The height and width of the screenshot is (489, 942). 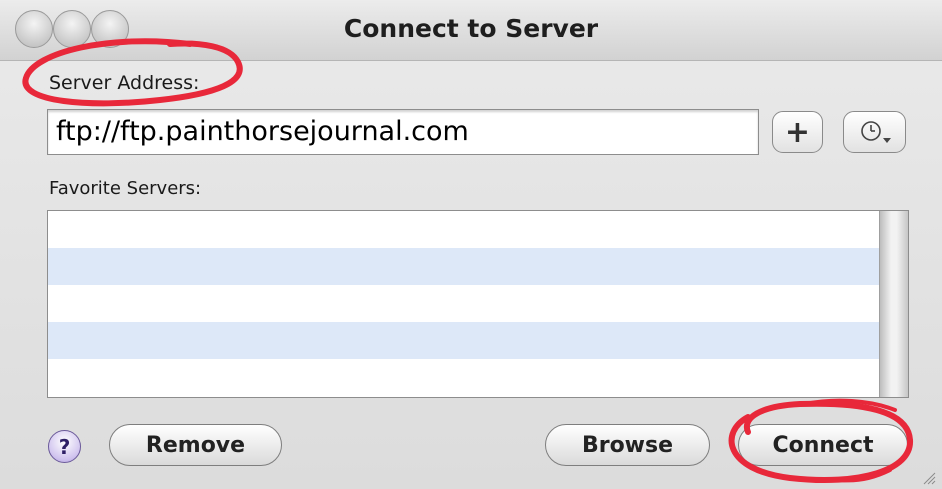 I want to click on resize-grip-icon, so click(x=929, y=478).